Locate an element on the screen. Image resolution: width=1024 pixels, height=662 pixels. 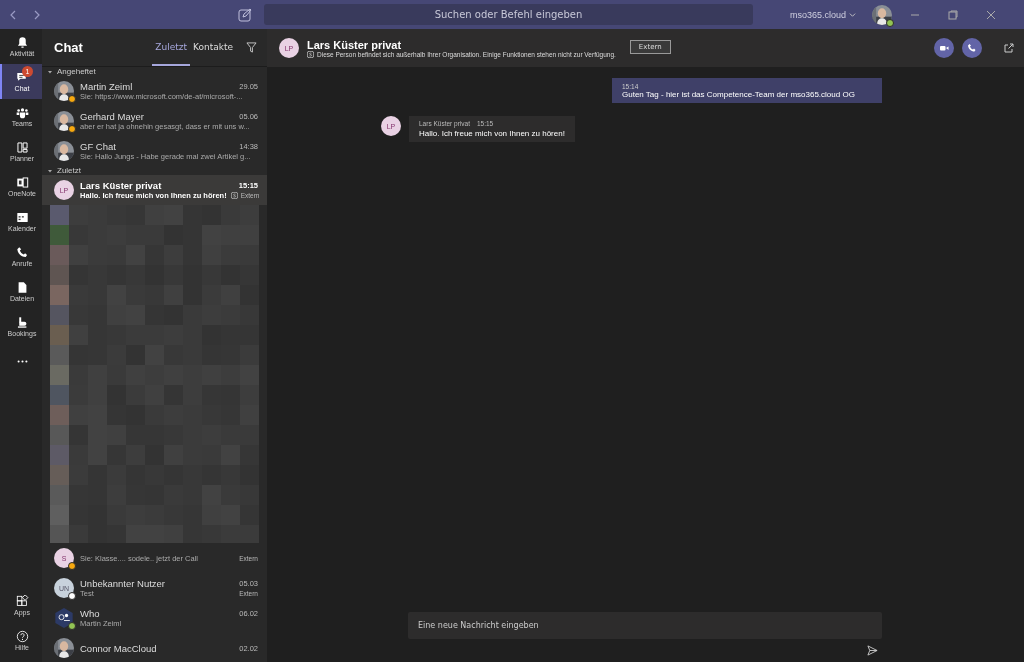
video-call-button is located at coordinates (944, 48).